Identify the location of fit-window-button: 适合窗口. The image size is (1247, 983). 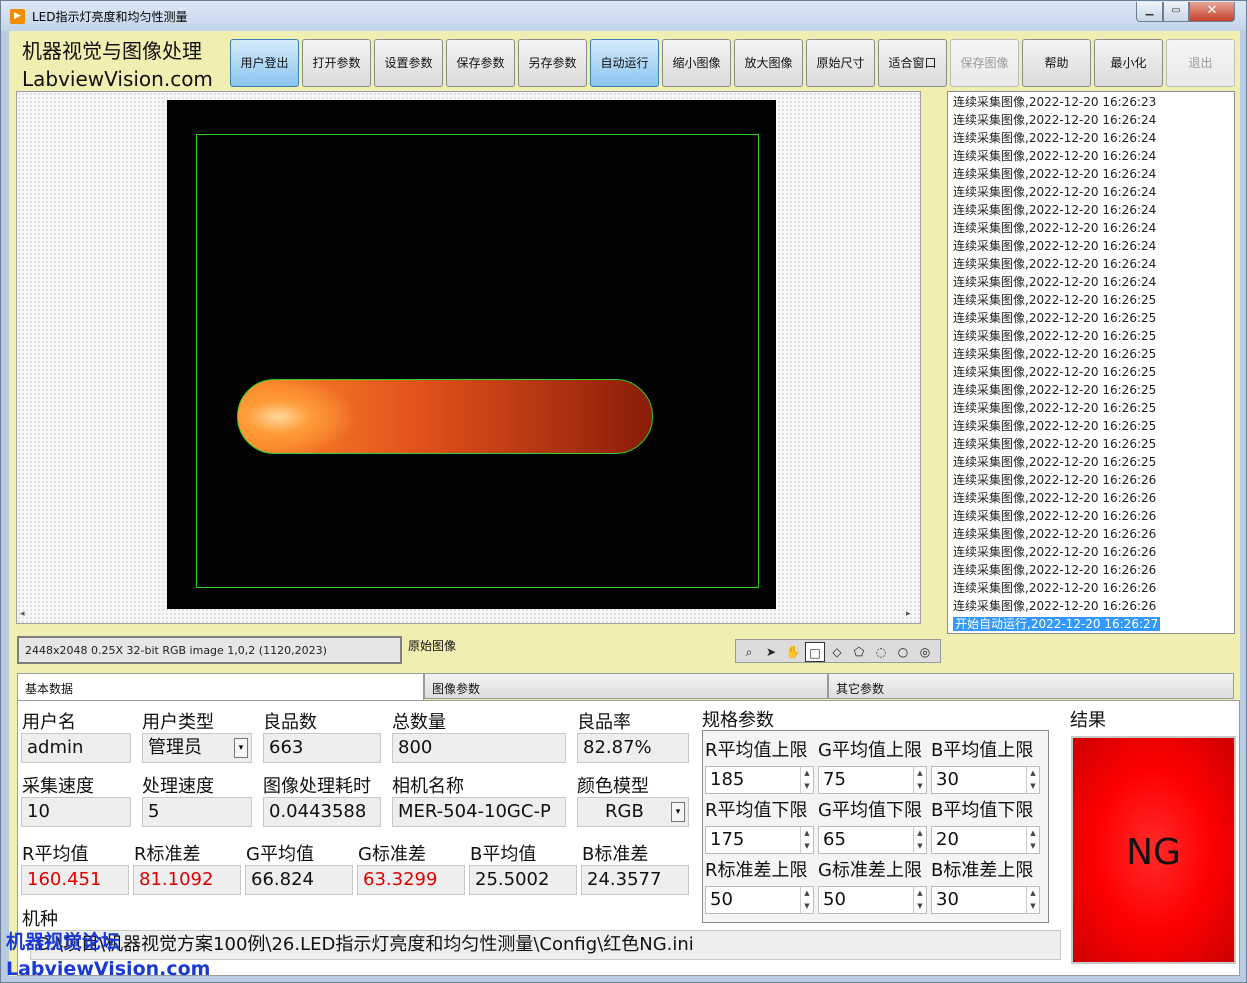
(912, 63).